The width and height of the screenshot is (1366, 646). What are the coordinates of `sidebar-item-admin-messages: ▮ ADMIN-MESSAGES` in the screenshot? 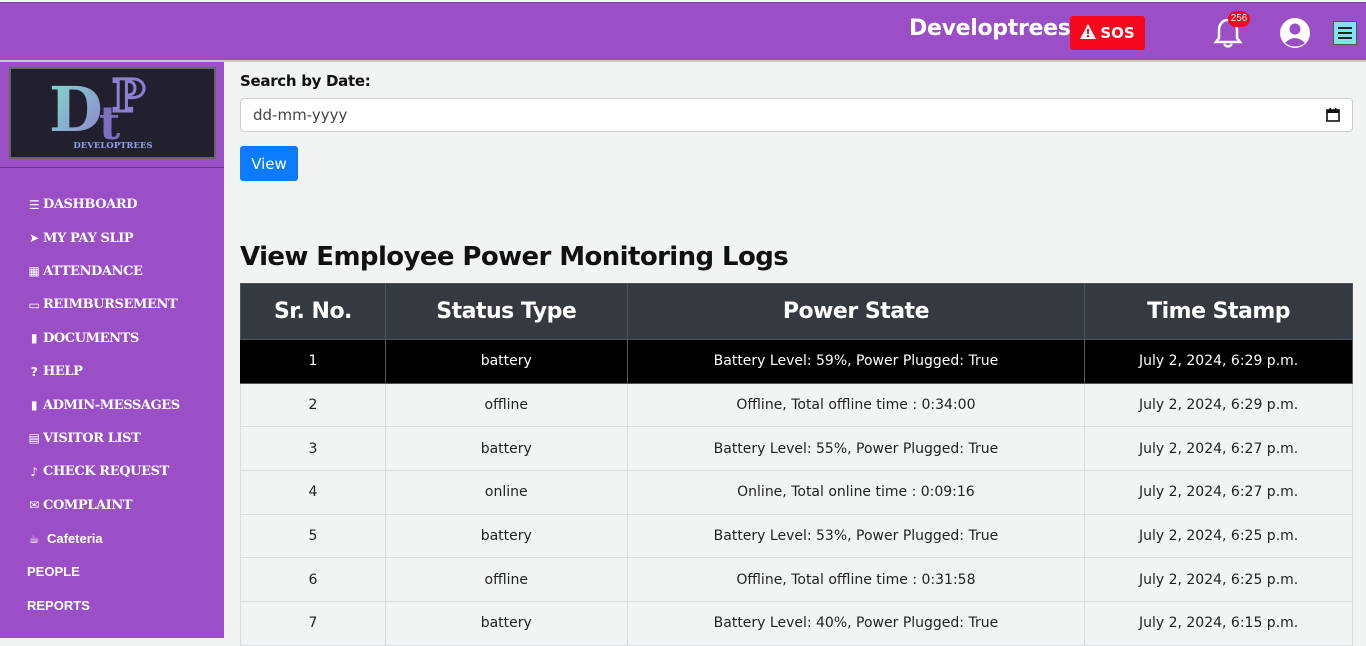 It's located at (103, 404).